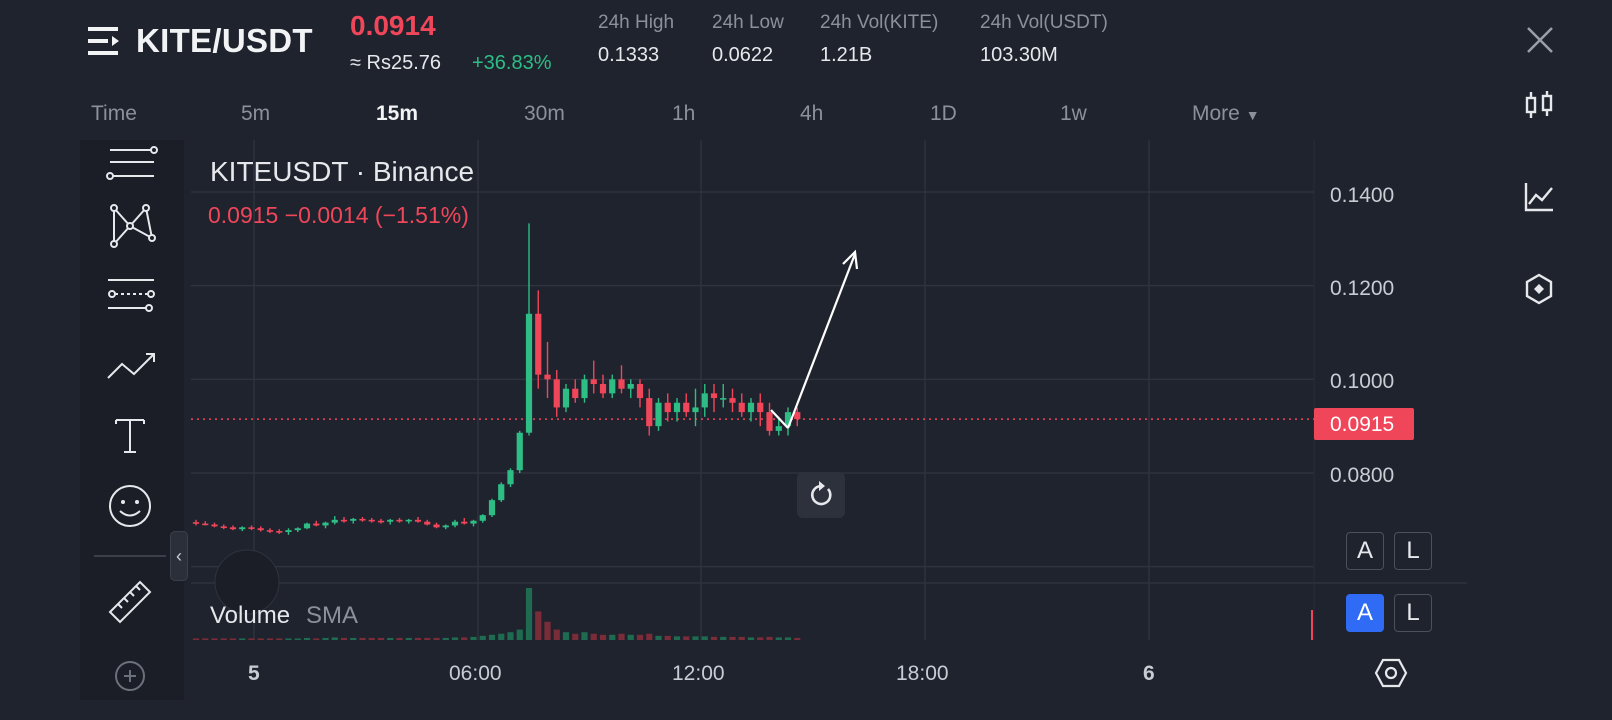 This screenshot has height=720, width=1612. I want to click on lines-icon, so click(132, 168).